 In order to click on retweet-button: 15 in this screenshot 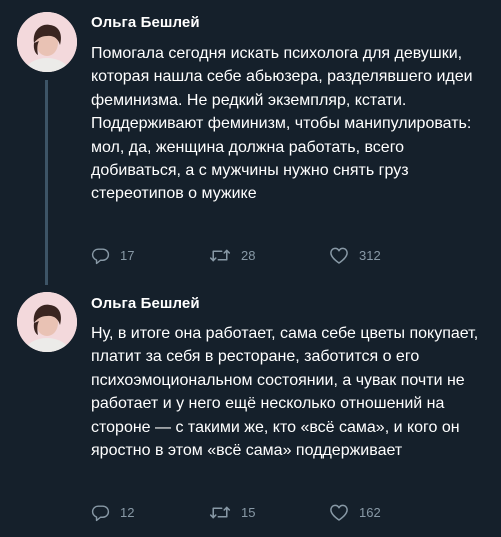, I will do `click(232, 512)`.